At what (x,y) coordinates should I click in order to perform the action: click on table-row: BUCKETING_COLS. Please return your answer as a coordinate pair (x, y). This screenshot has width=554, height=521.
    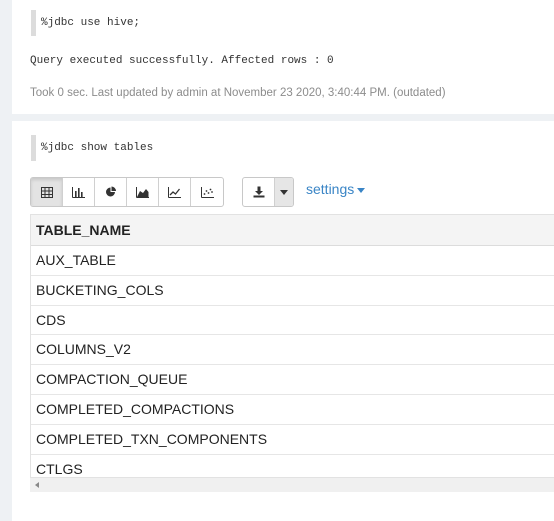
    Looking at the image, I should click on (292, 291).